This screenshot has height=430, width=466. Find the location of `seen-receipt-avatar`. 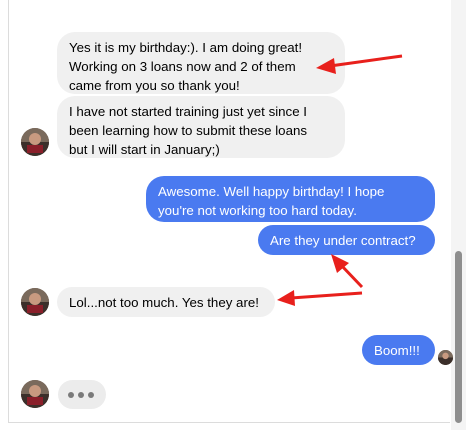

seen-receipt-avatar is located at coordinates (445, 357).